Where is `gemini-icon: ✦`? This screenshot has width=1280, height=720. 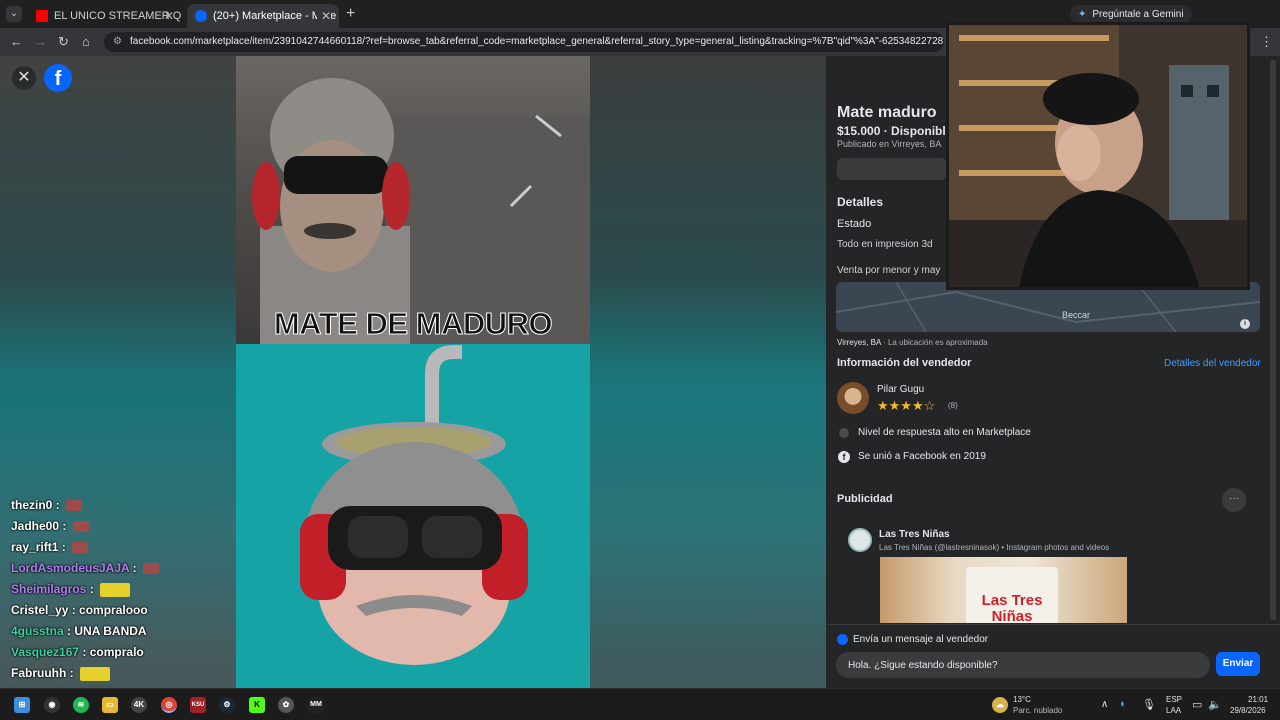
gemini-icon: ✦ is located at coordinates (1082, 14).